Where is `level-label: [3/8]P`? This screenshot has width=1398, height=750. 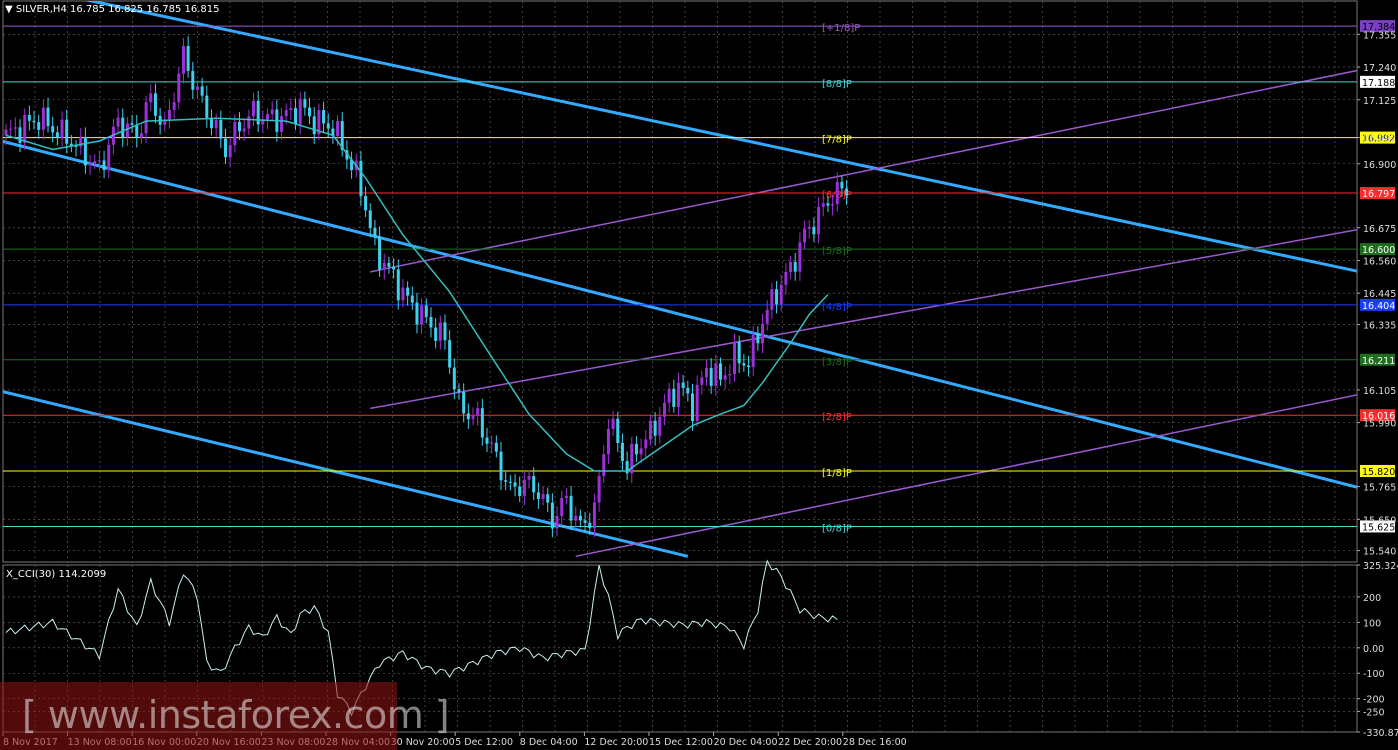 level-label: [3/8]P is located at coordinates (837, 362).